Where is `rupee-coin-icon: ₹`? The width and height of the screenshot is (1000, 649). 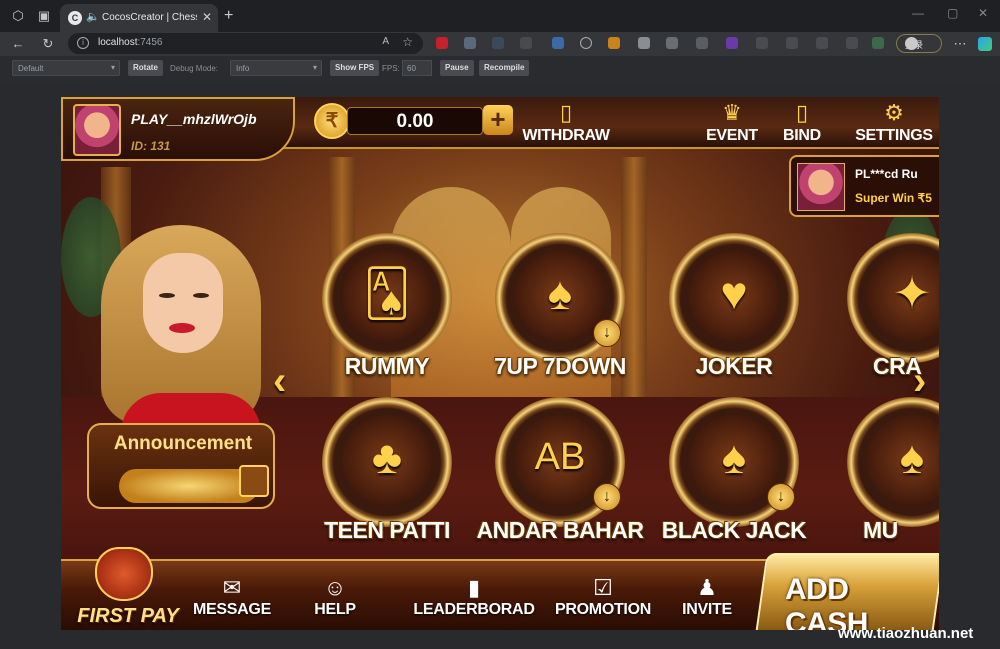 rupee-coin-icon: ₹ is located at coordinates (332, 121).